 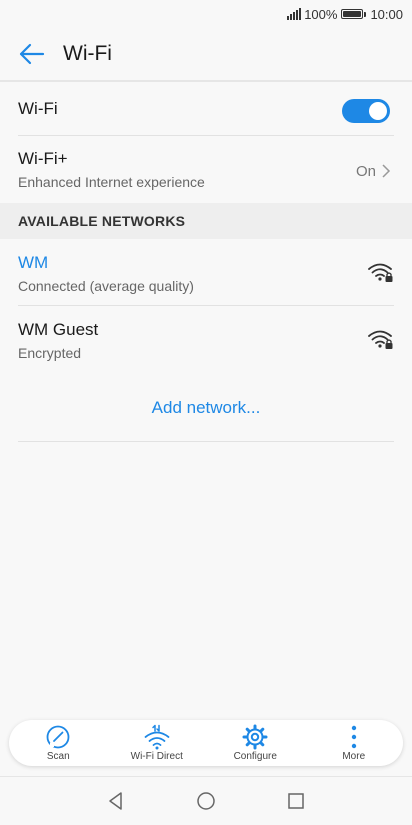 What do you see at coordinates (206, 169) in the screenshot?
I see `wifi-plus-row: Wi-Fi+ Enhanced Internet experience On` at bounding box center [206, 169].